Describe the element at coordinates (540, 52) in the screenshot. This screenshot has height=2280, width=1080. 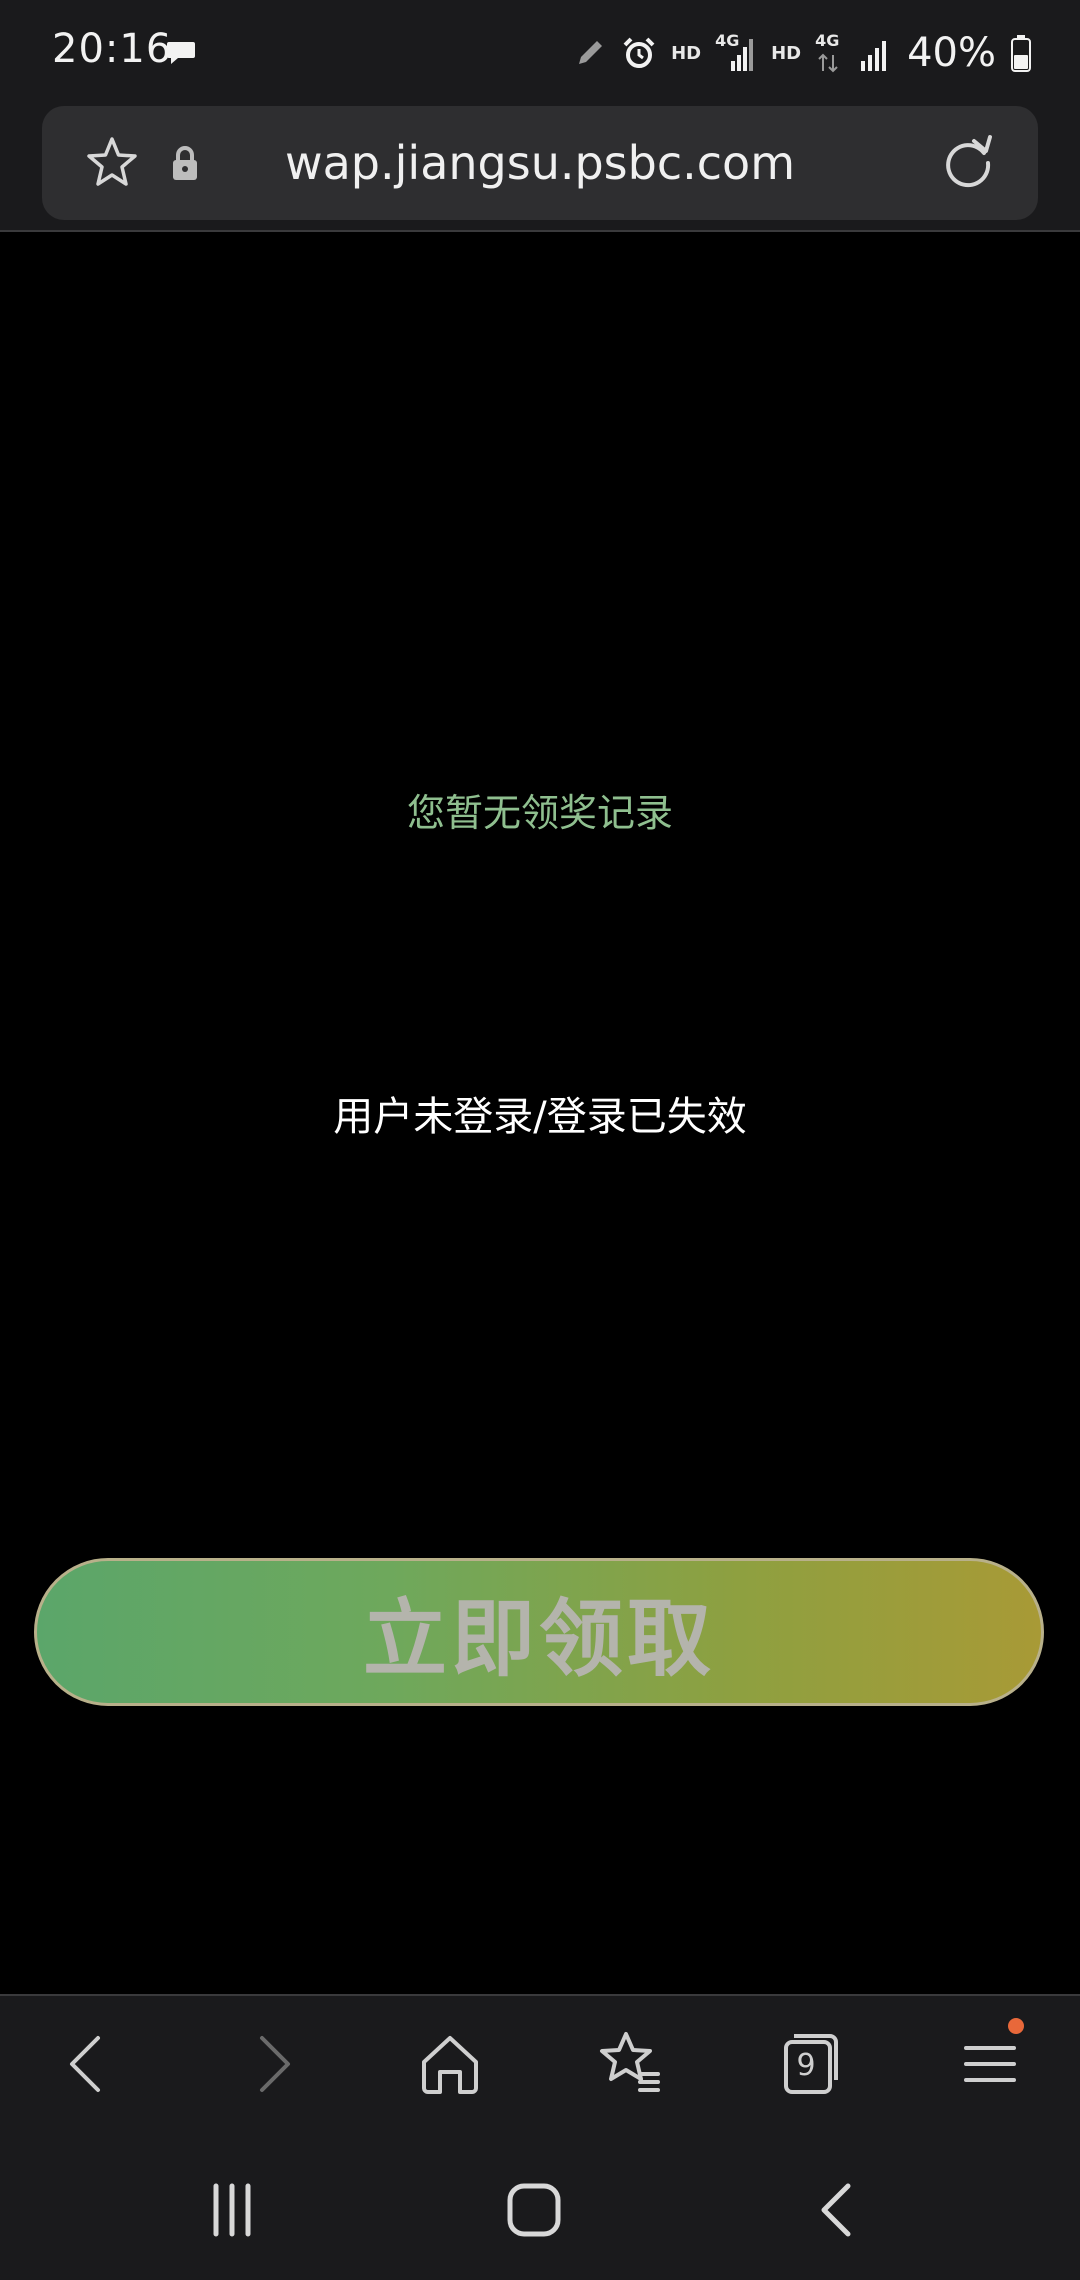
I see `status-bar: 20:16 HD 4G HD 4G 40%` at that location.